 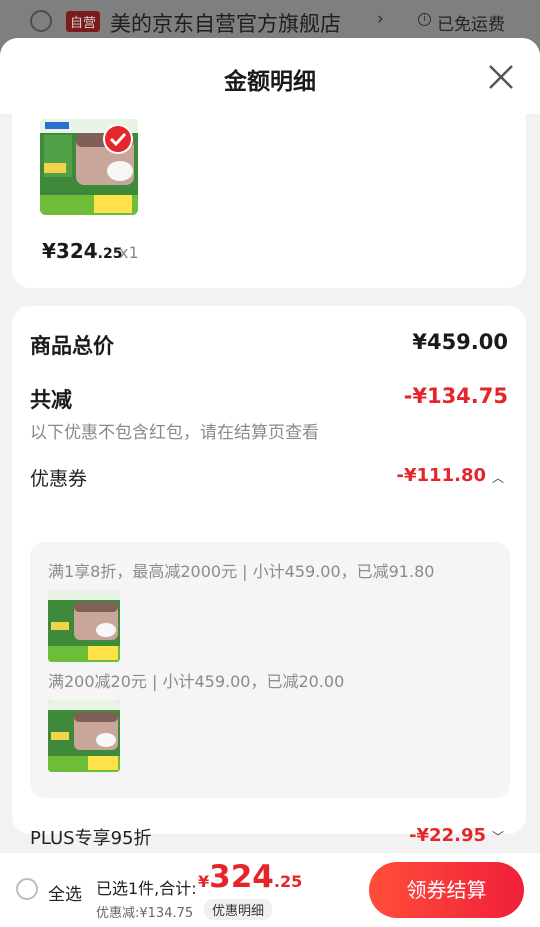 I want to click on product-price-main: ¥324, so click(x=70, y=251).